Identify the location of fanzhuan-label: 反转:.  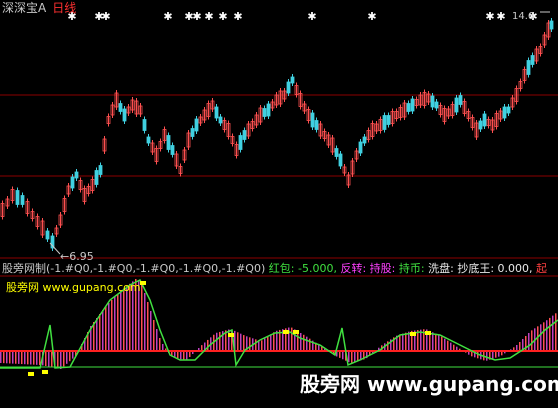
(353, 268).